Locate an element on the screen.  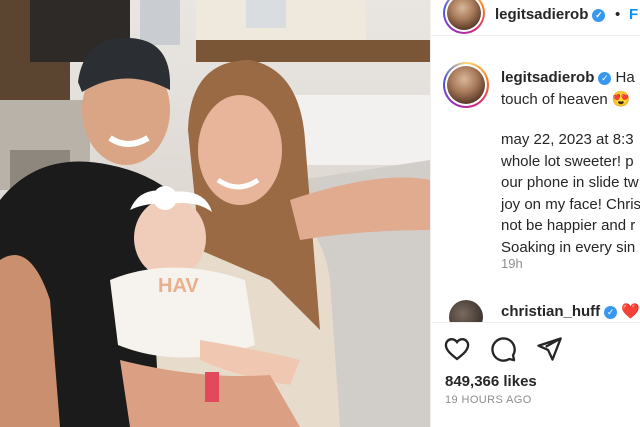
post-header: legitsadierob ✓ • F is located at coordinates (535, 18).